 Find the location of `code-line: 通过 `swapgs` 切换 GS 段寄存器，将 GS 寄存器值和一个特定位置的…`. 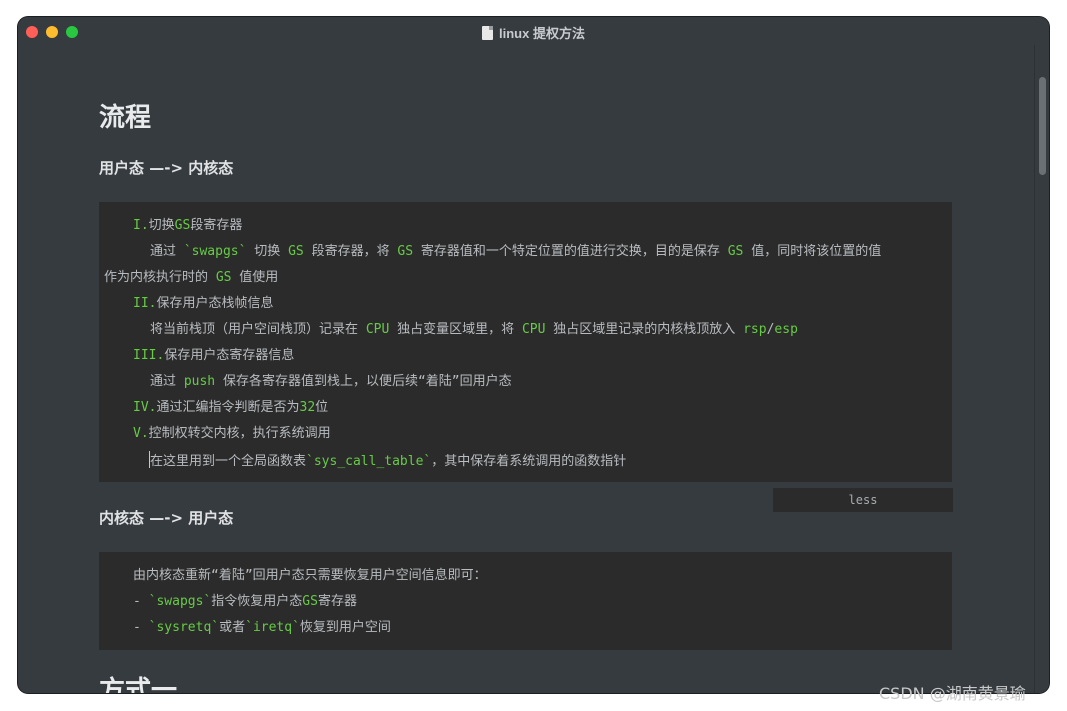

code-line: 通过 `swapgs` 切换 GS 段寄存器，将 GS 寄存器值和一个特定位置的… is located at coordinates (516, 251).